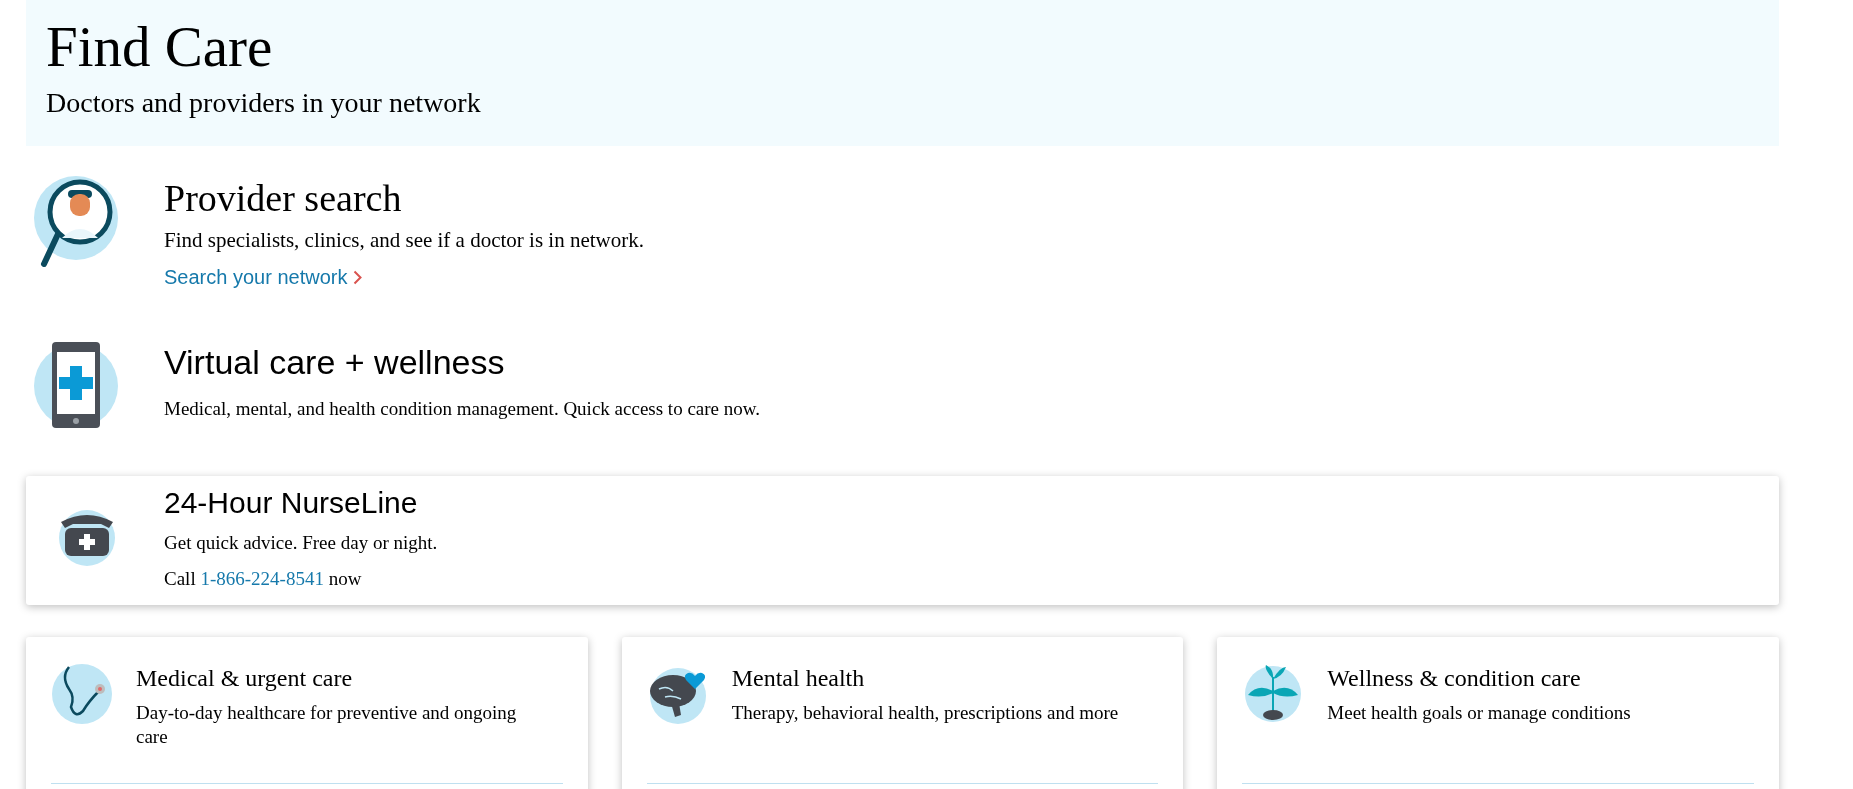  Describe the element at coordinates (301, 543) in the screenshot. I see `nurseline-description: Get quick advice. Free day or night.` at that location.